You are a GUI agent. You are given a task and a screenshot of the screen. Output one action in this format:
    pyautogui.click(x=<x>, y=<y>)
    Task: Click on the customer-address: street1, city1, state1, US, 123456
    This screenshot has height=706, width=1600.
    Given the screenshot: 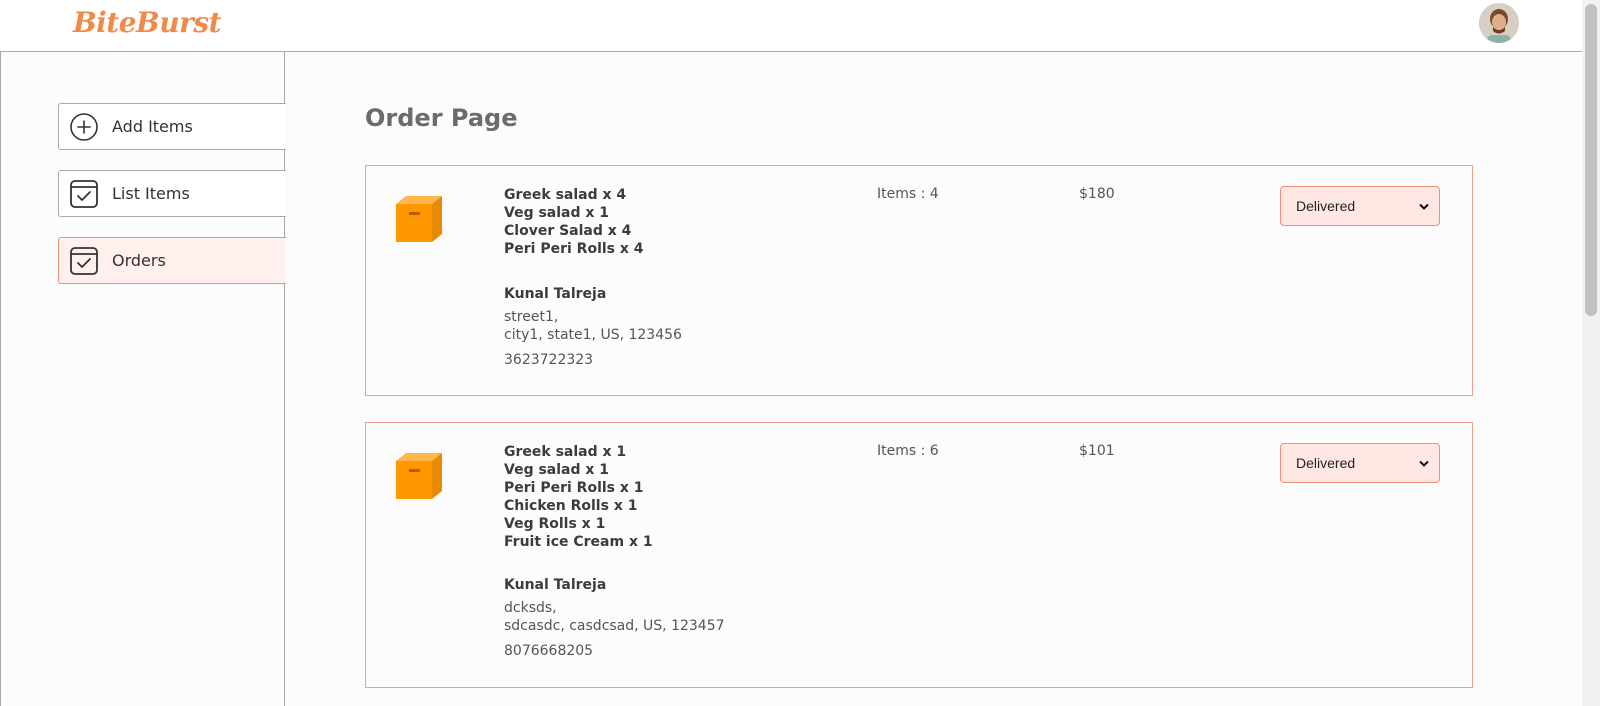 What is the action you would take?
    pyautogui.click(x=593, y=326)
    